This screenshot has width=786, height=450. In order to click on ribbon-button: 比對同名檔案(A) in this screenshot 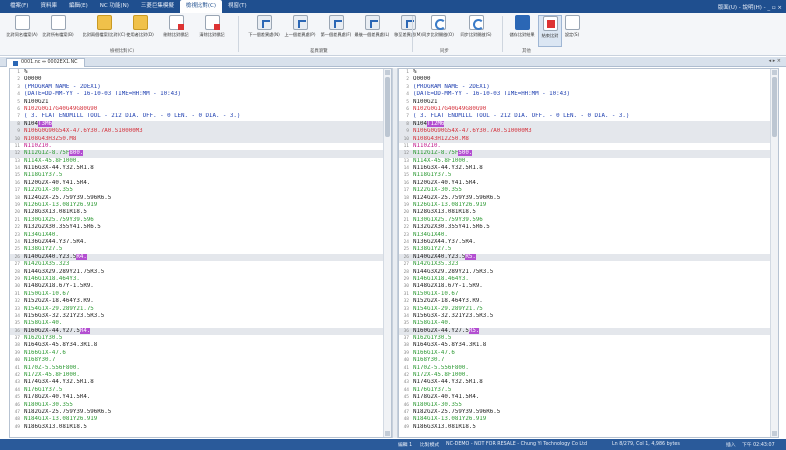, I will do `click(22, 31)`.